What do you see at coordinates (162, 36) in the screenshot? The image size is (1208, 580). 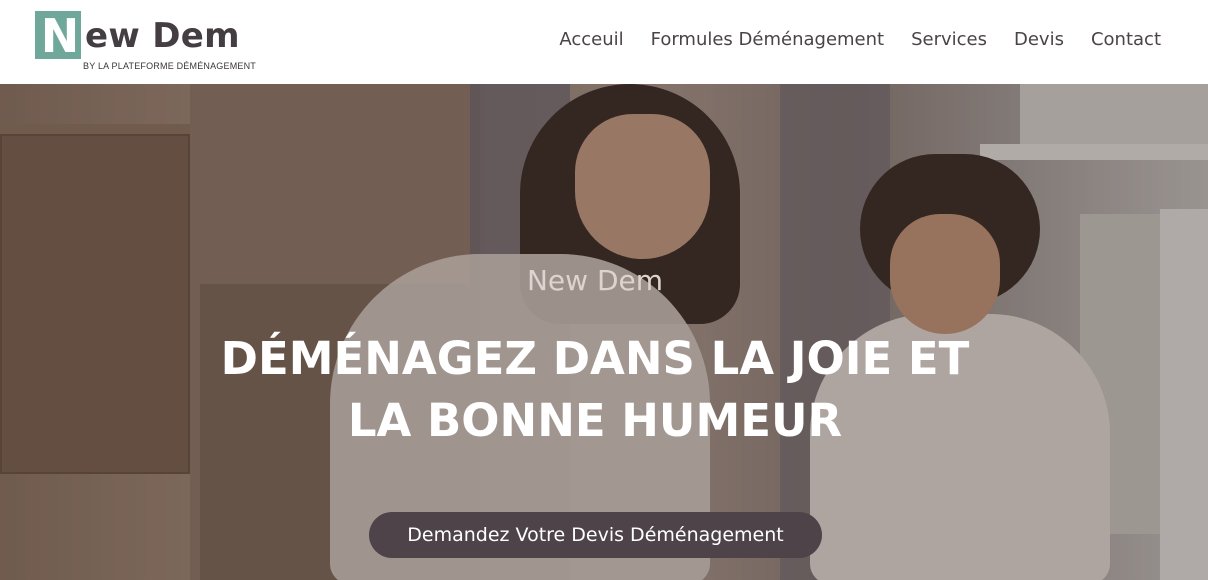 I see `logo-wordmark: ew Dem` at bounding box center [162, 36].